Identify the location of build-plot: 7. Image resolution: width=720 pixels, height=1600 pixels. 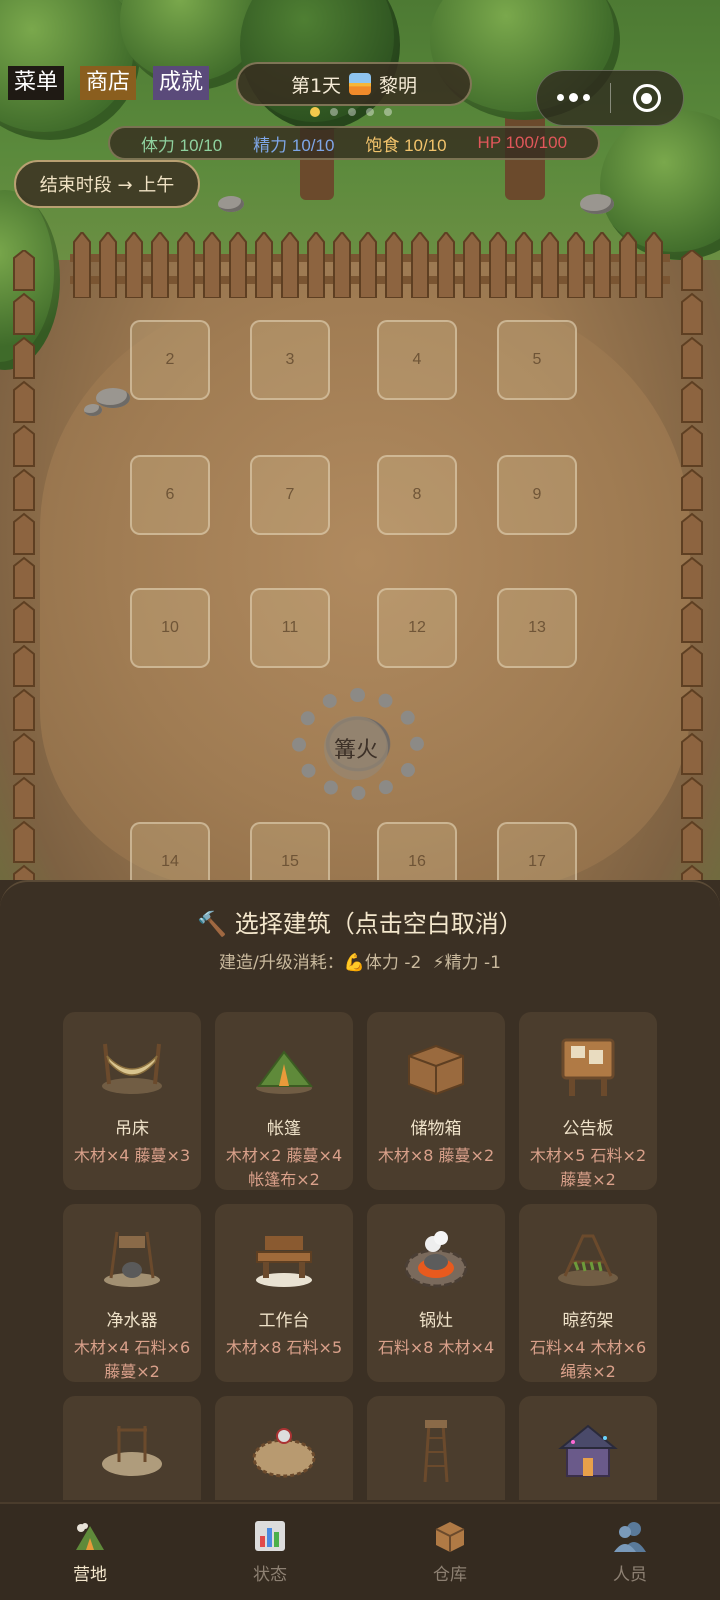
(290, 495).